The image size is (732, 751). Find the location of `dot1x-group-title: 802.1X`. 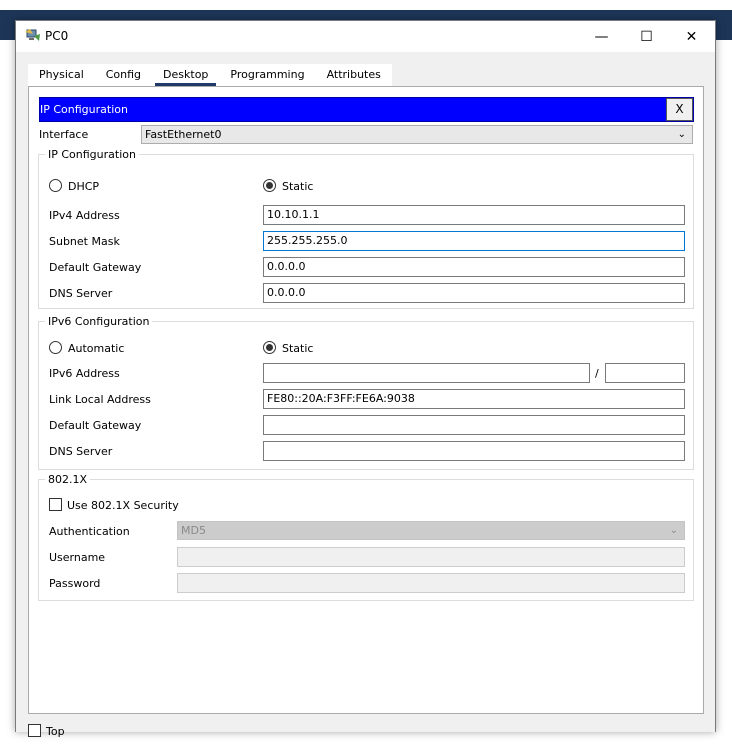

dot1x-group-title: 802.1X is located at coordinates (68, 479).